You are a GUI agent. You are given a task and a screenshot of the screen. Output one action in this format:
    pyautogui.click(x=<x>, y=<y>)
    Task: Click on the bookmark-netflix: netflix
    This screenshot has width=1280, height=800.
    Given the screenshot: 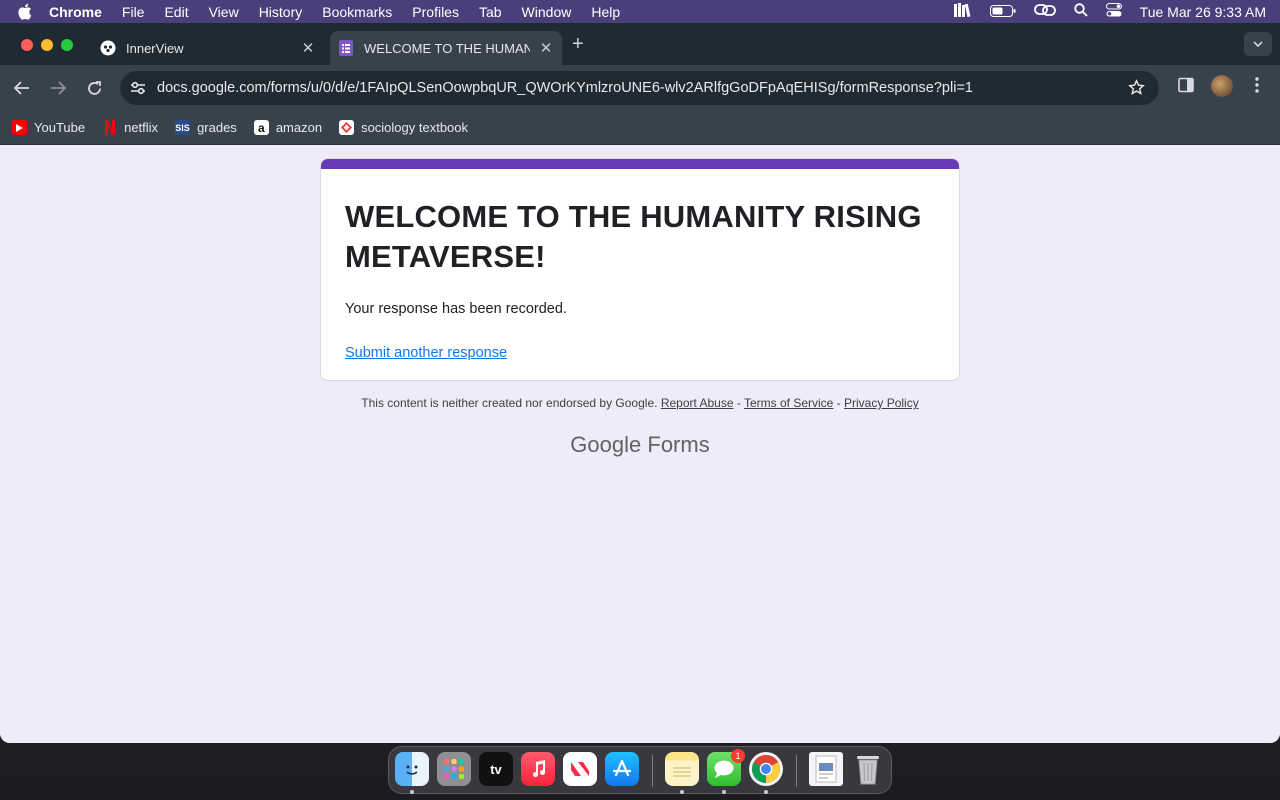 What is the action you would take?
    pyautogui.click(x=130, y=127)
    